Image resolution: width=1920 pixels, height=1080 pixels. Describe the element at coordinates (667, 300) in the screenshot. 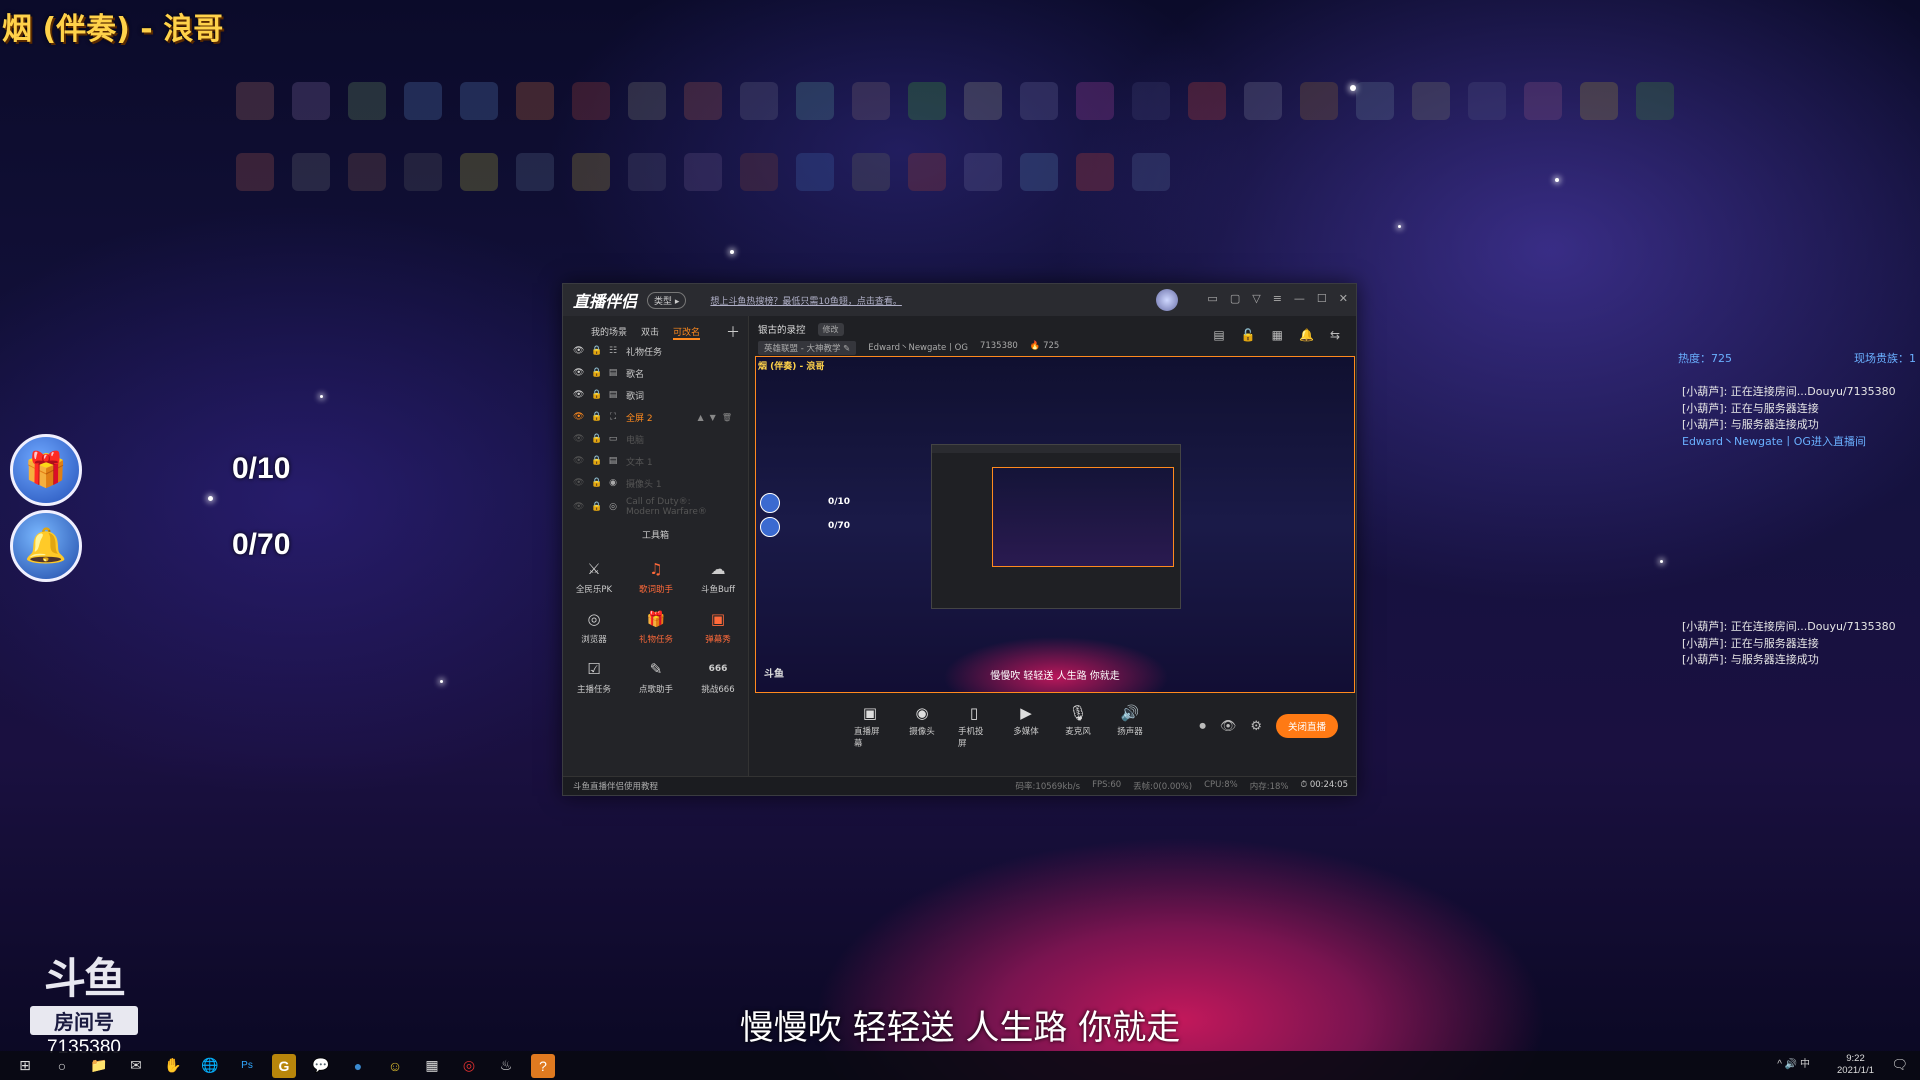

I see `type-button: 类型 ▸` at that location.